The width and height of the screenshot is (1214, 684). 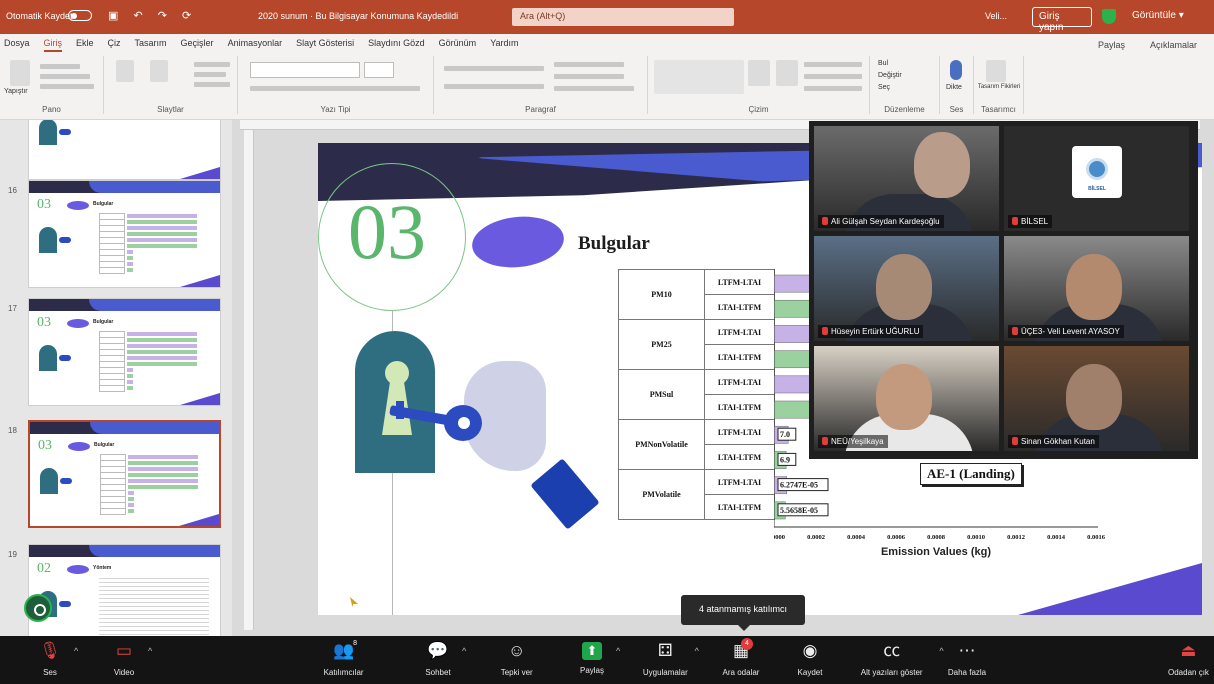 What do you see at coordinates (65, 76) in the screenshot?
I see `copy-button` at bounding box center [65, 76].